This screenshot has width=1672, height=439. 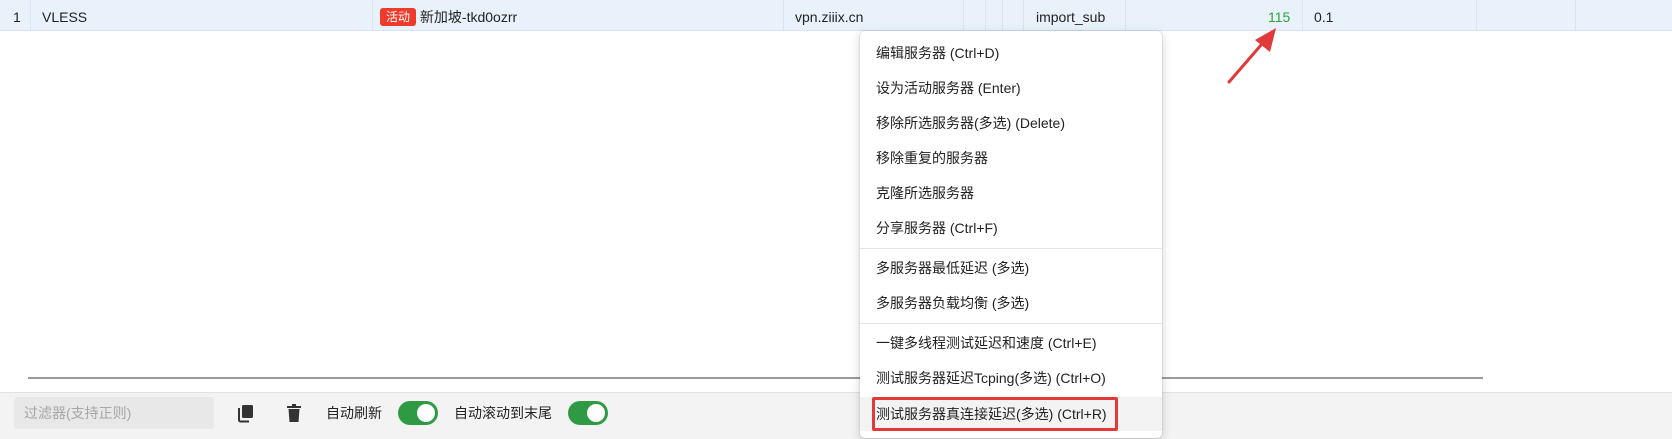 I want to click on auto-scroll-label: 自动滚动到末尾, so click(x=503, y=413).